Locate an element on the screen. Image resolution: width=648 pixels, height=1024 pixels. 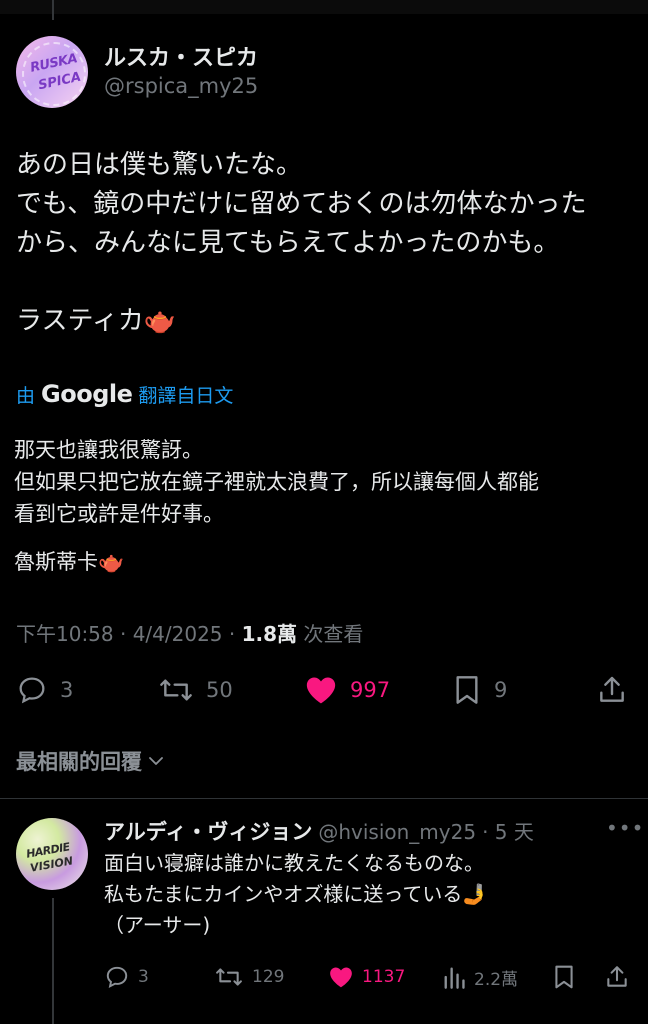
analytics-icon is located at coordinates (454, 977).